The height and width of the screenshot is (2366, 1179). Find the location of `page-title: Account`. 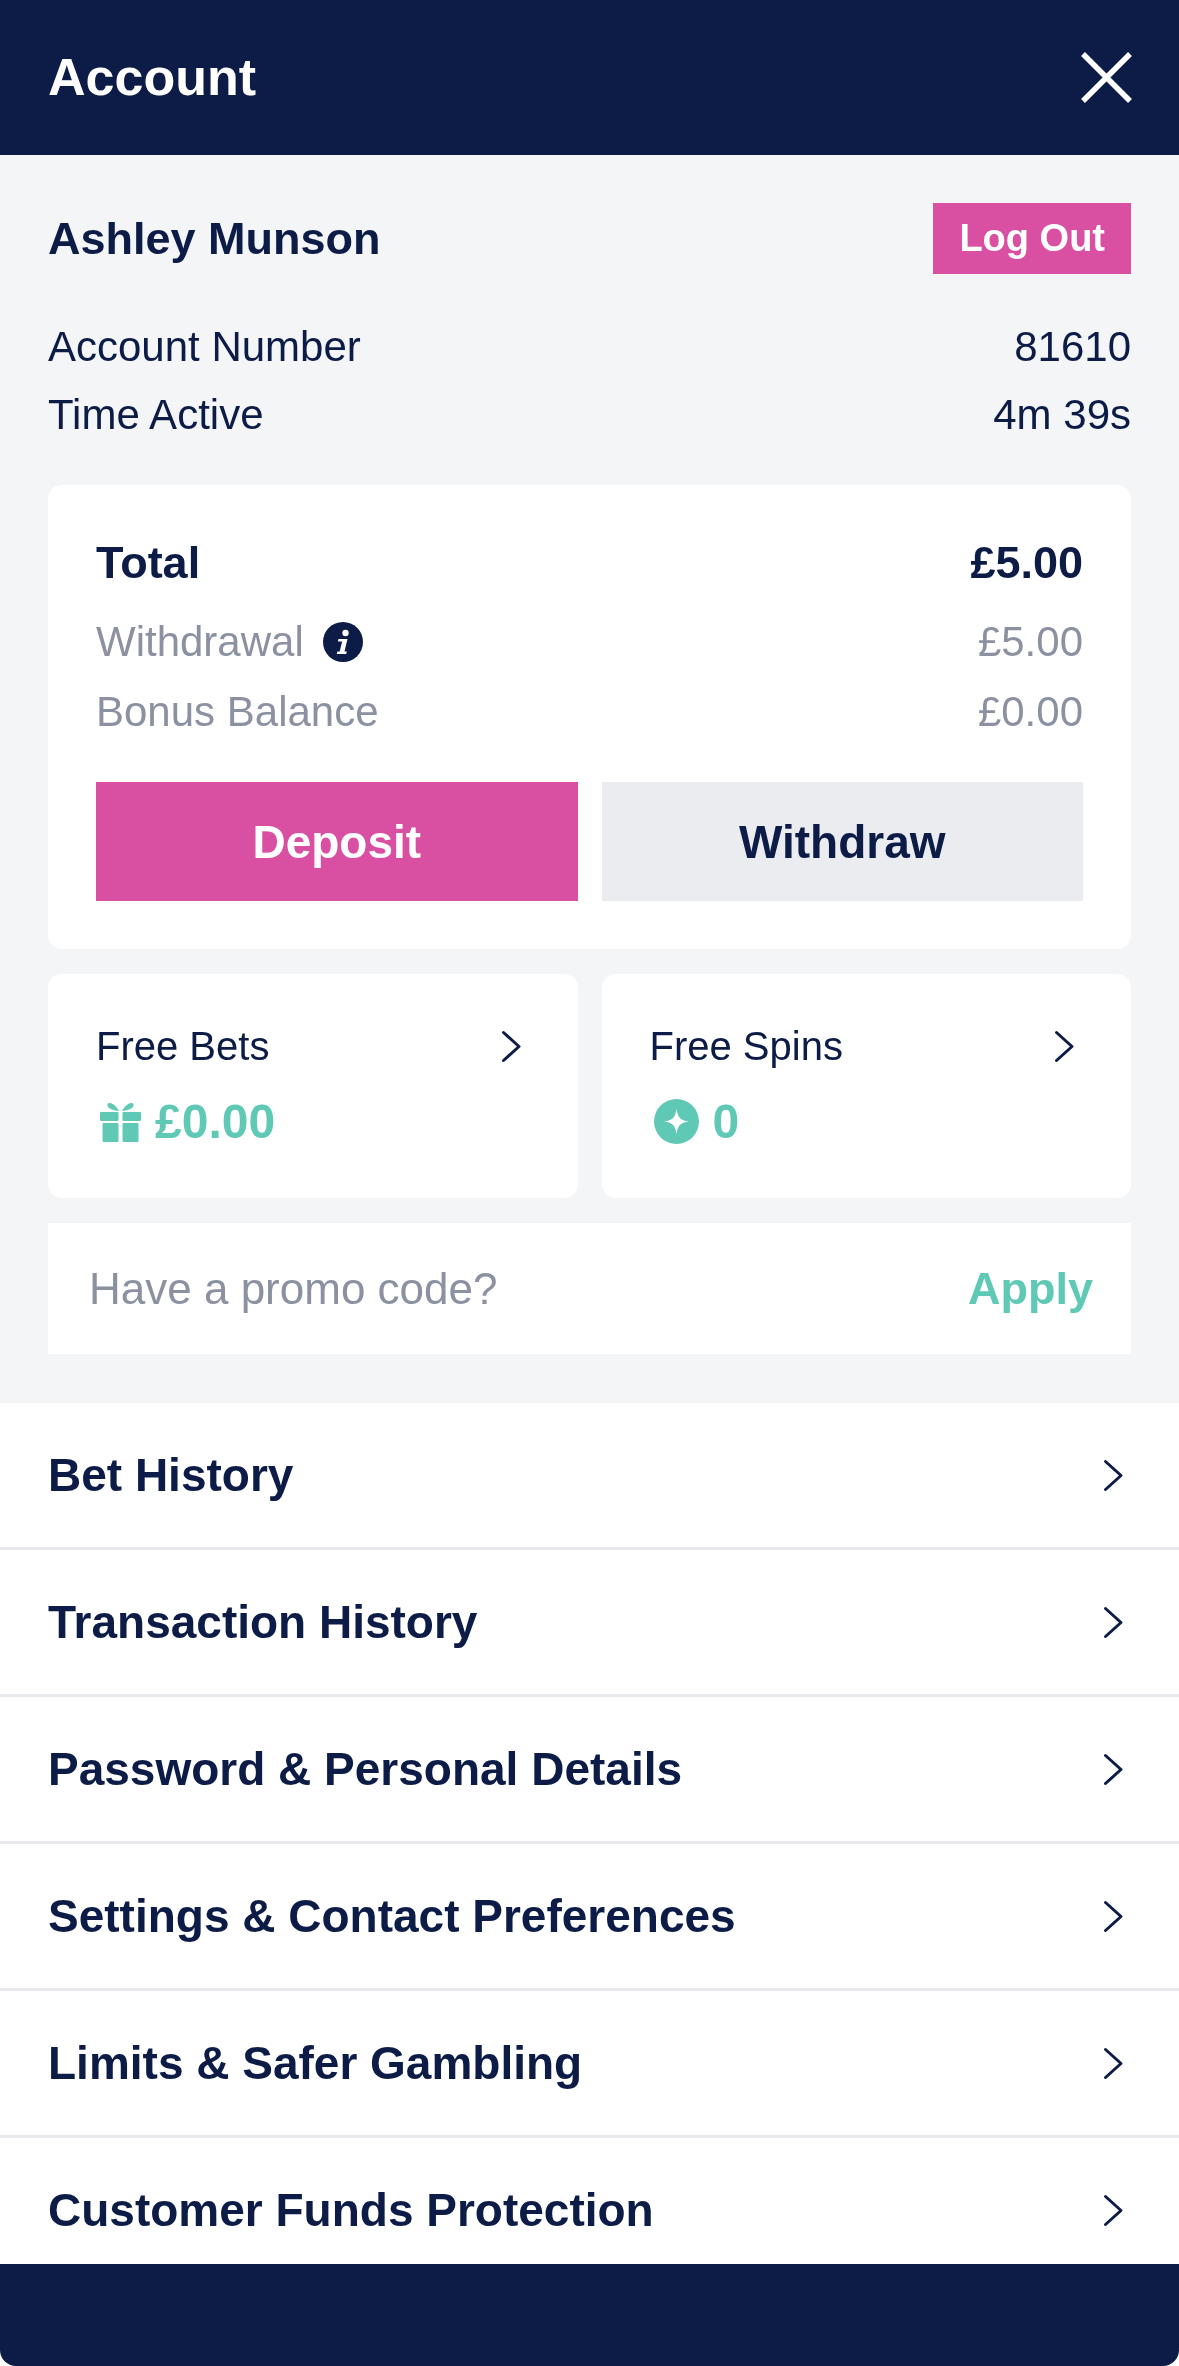

page-title: Account is located at coordinates (152, 77).